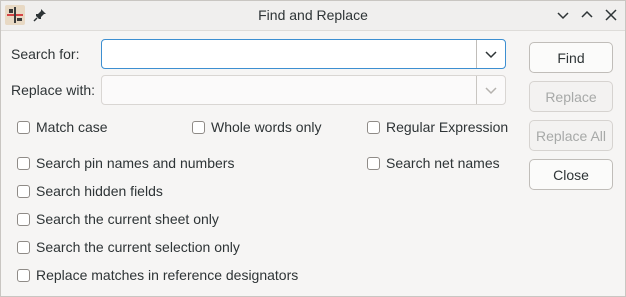 This screenshot has width=626, height=297. What do you see at coordinates (266, 127) in the screenshot?
I see `whole-words-label: Whole words only` at bounding box center [266, 127].